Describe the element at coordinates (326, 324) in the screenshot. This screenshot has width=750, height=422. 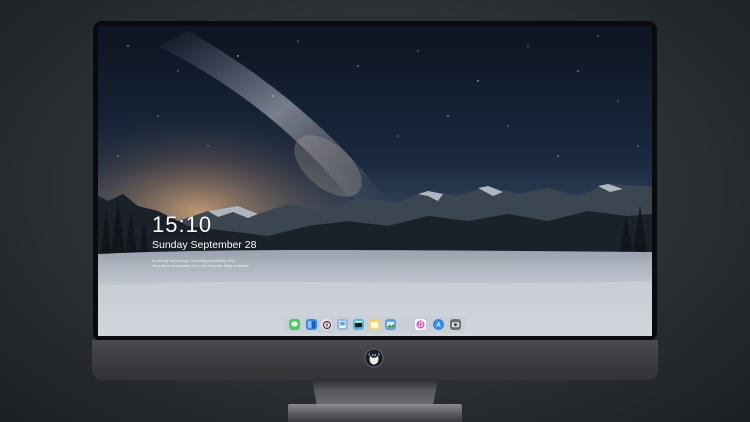
I see `safari-icon` at that location.